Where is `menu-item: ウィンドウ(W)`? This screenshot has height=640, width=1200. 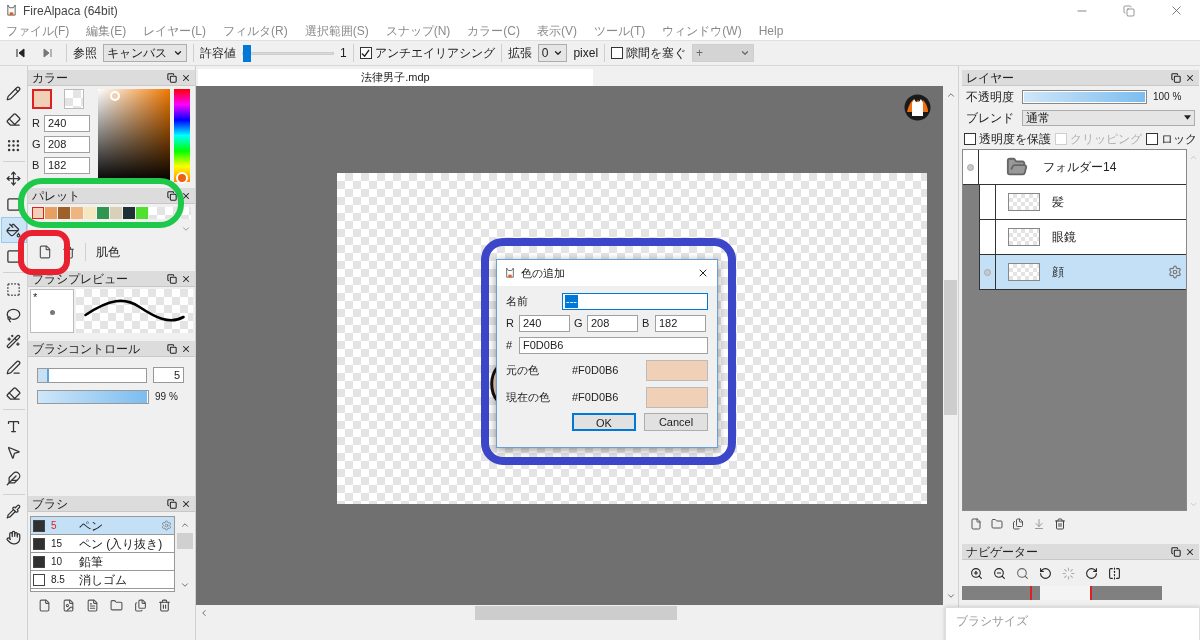 menu-item: ウィンドウ(W) is located at coordinates (702, 30).